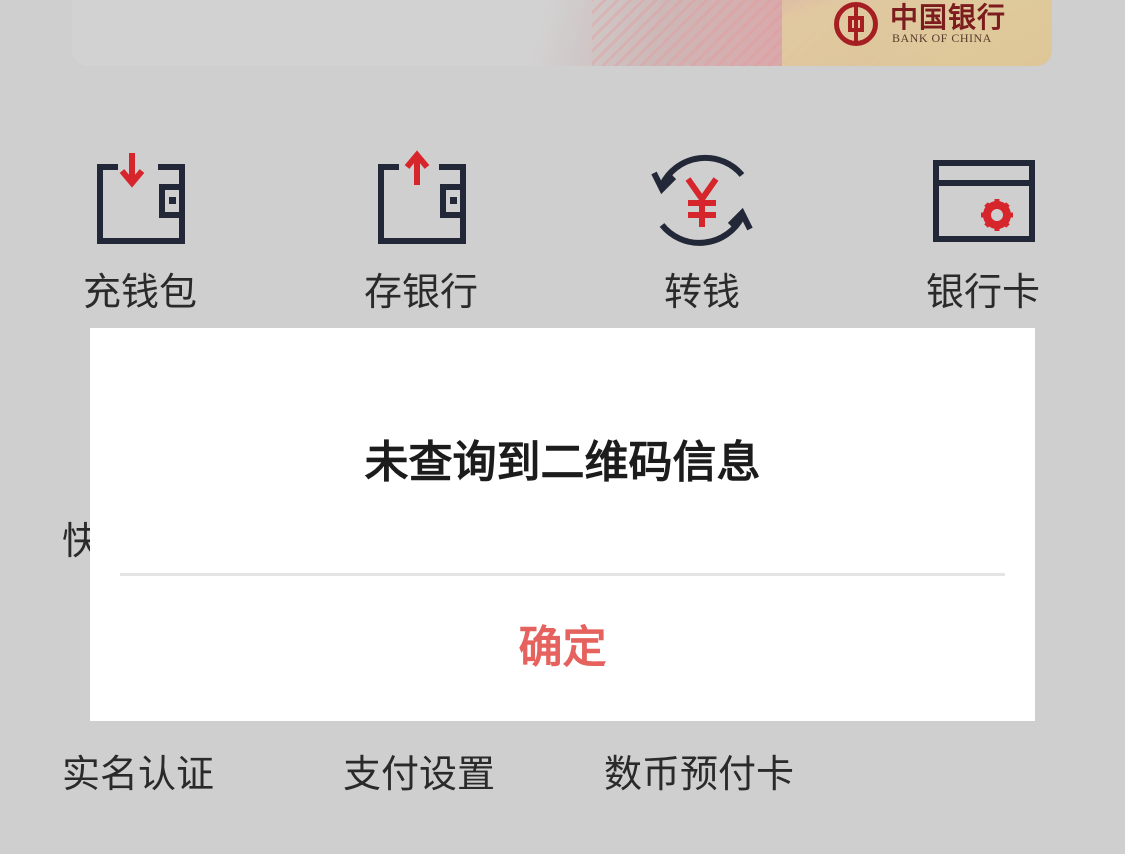  I want to click on function-bank-card: 银行卡, so click(983, 230).